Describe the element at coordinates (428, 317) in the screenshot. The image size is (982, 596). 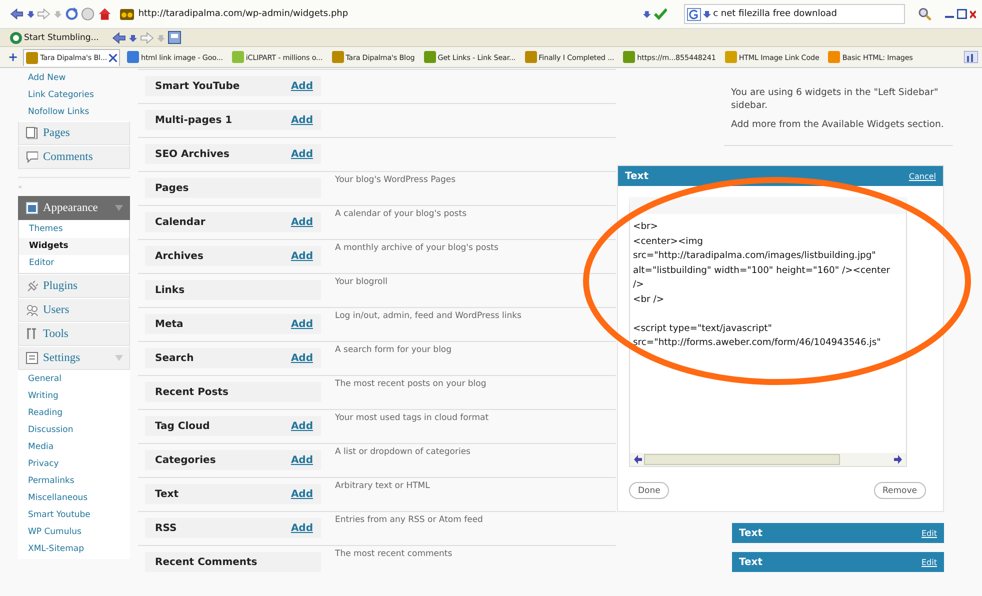
I see `widget-description: Log in/out, admin, feed and WordPress links` at that location.